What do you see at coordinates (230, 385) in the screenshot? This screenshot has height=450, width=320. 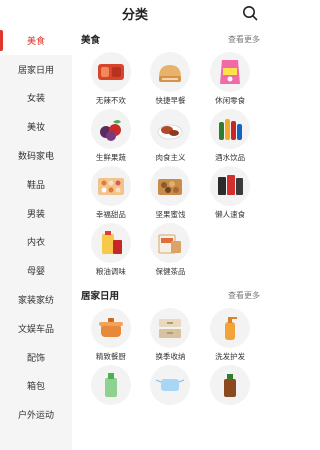 I see `disinfectant-icon` at bounding box center [230, 385].